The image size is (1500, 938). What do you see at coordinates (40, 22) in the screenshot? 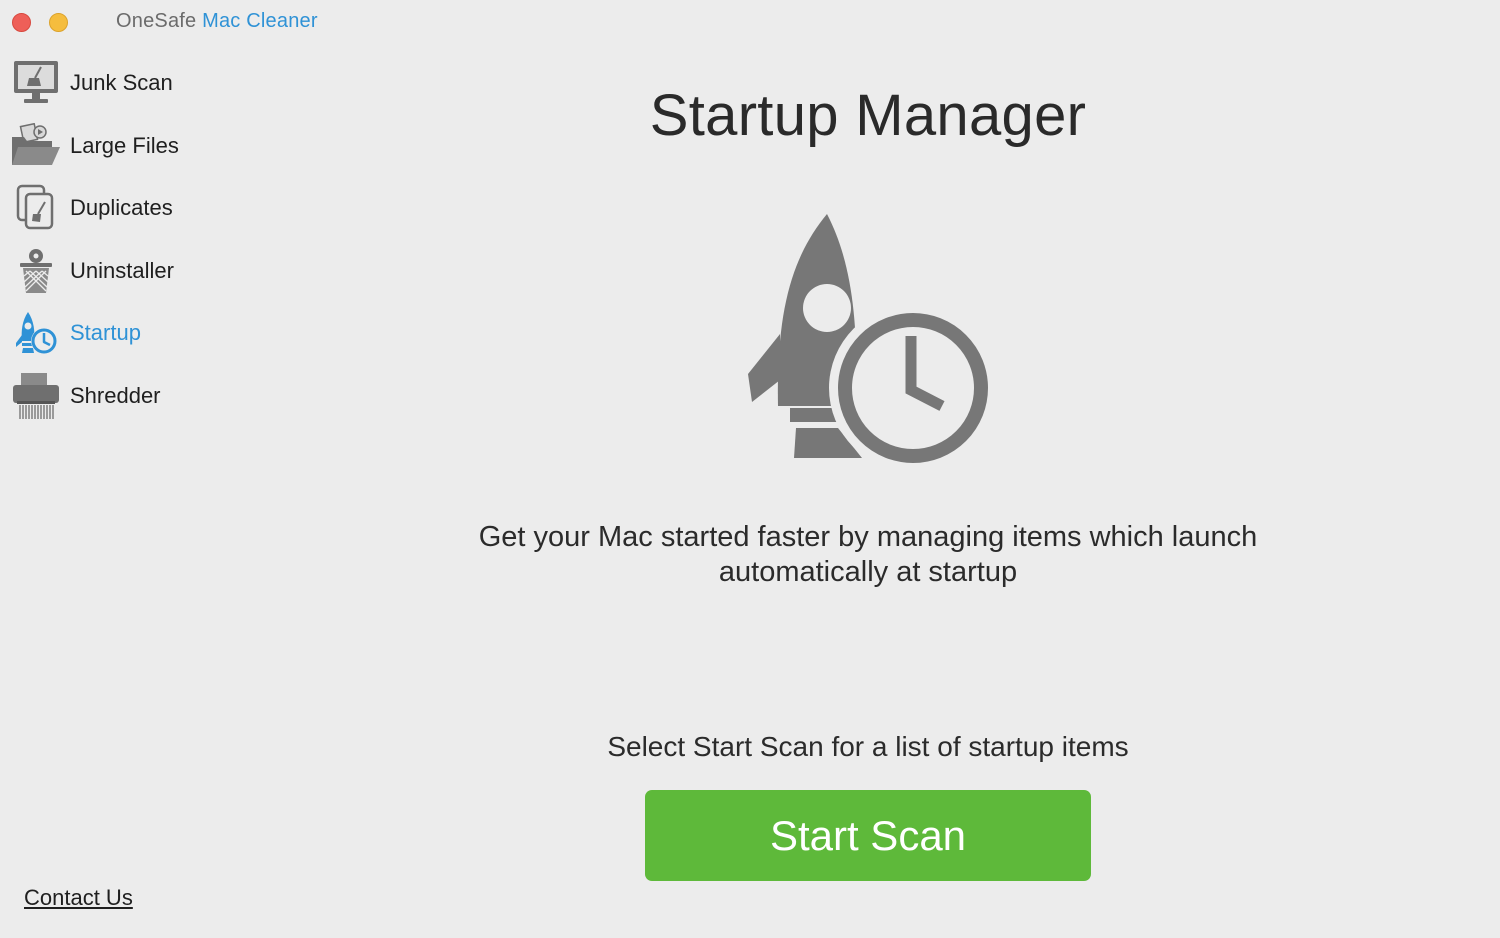
I see `window-controls` at bounding box center [40, 22].